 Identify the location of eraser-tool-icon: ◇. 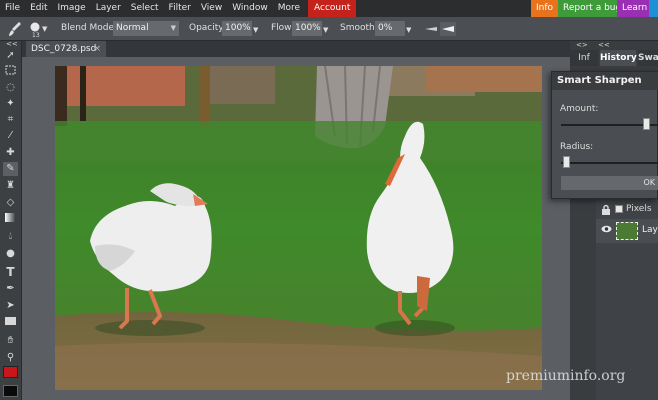
(10, 203).